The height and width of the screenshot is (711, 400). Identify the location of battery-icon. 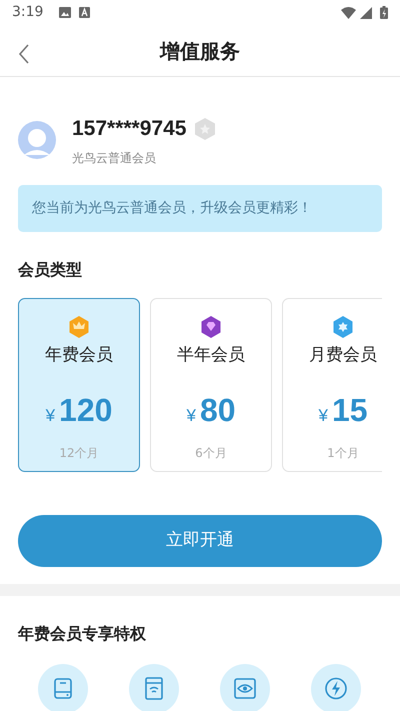
(384, 12).